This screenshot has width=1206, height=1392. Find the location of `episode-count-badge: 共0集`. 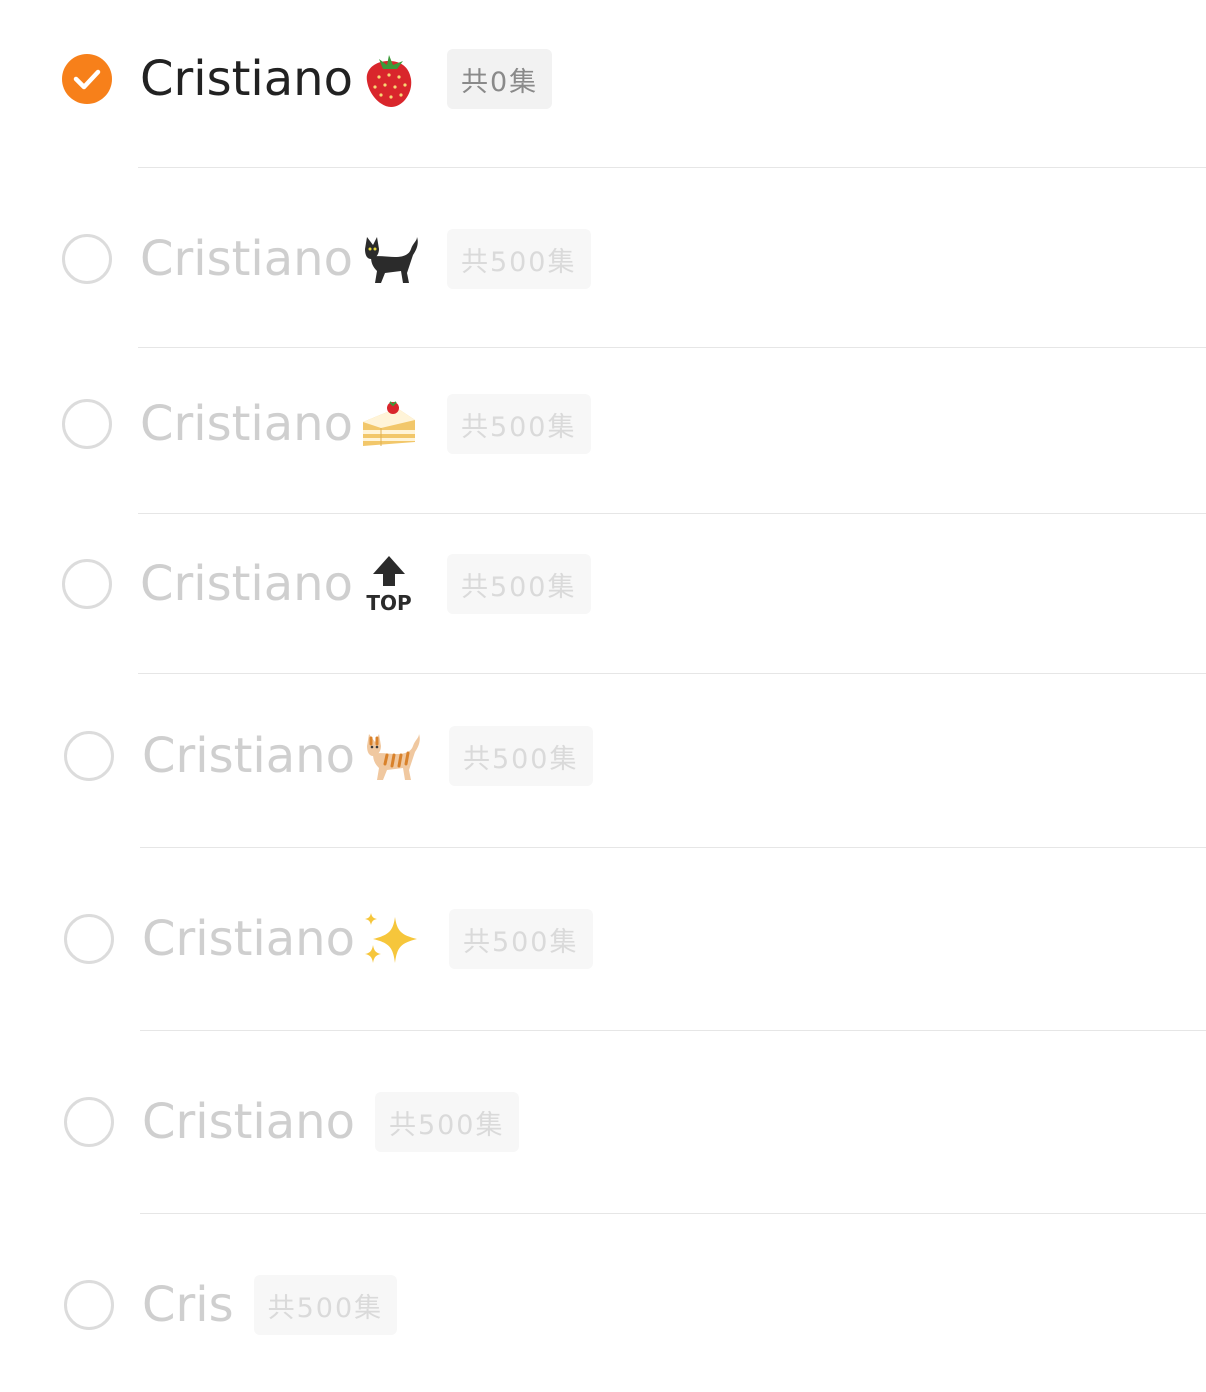

episode-count-badge: 共0集 is located at coordinates (499, 79).